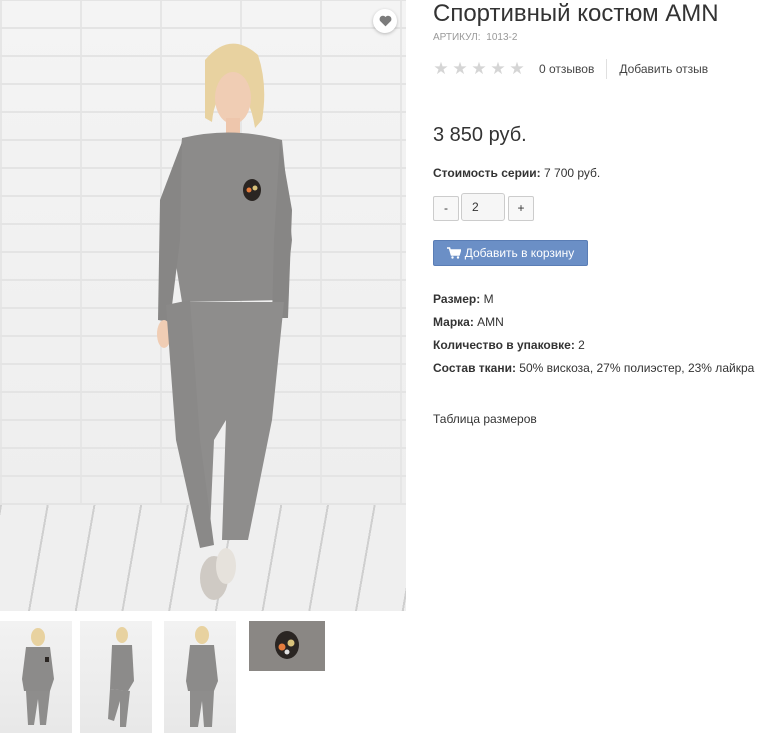 This screenshot has width=759, height=738. Describe the element at coordinates (453, 253) in the screenshot. I see `cart-icon` at that location.